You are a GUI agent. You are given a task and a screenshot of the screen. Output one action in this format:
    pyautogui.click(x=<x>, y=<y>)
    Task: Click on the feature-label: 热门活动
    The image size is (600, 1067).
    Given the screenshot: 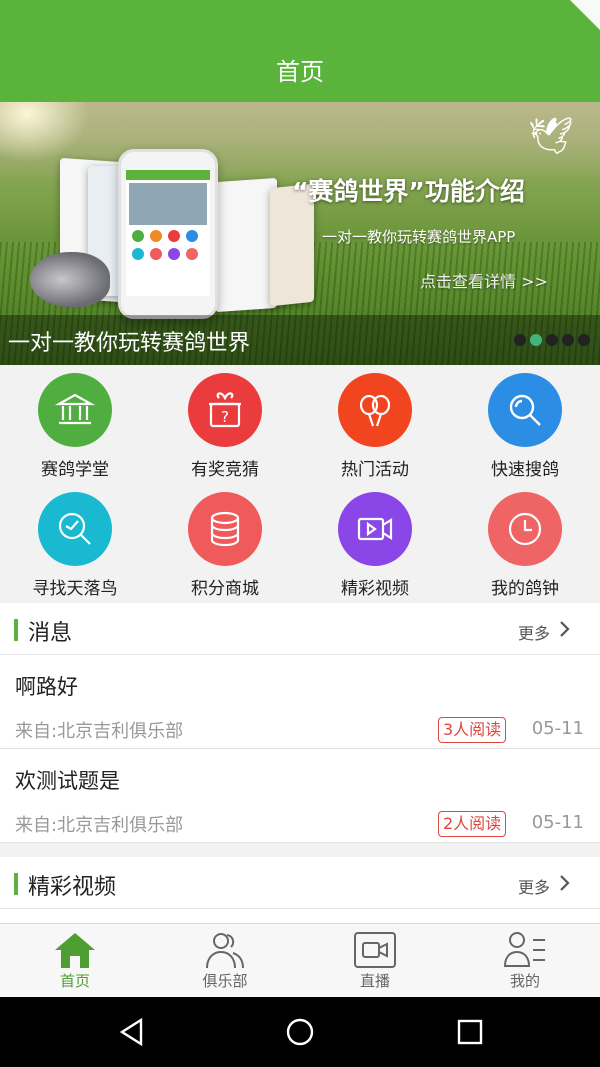 What is the action you would take?
    pyautogui.click(x=375, y=470)
    